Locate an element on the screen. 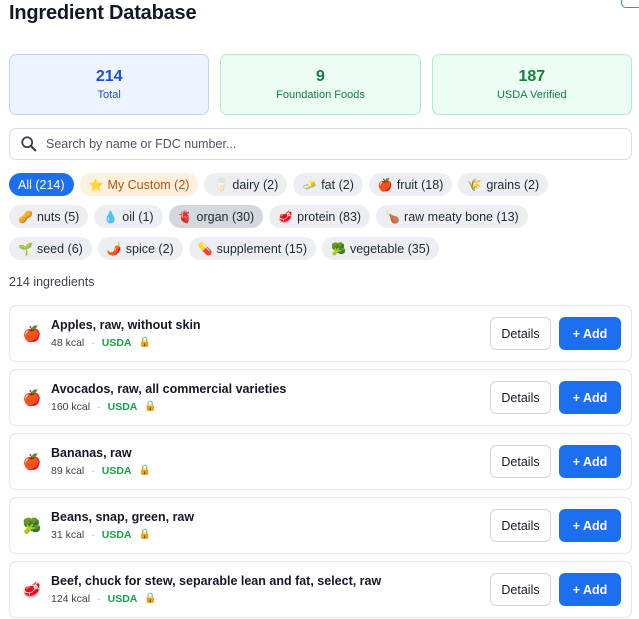  ingredient-name: Bananas, raw is located at coordinates (91, 453).